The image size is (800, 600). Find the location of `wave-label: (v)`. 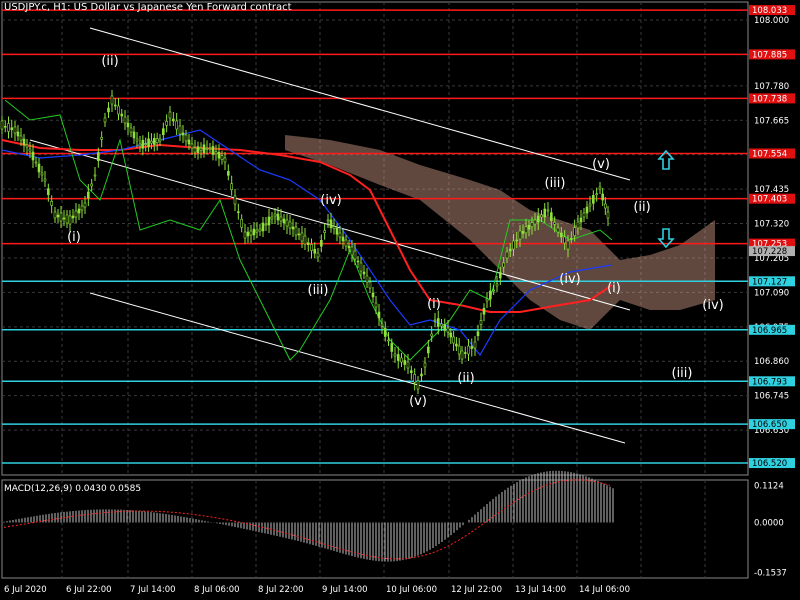

wave-label: (v) is located at coordinates (601, 164).